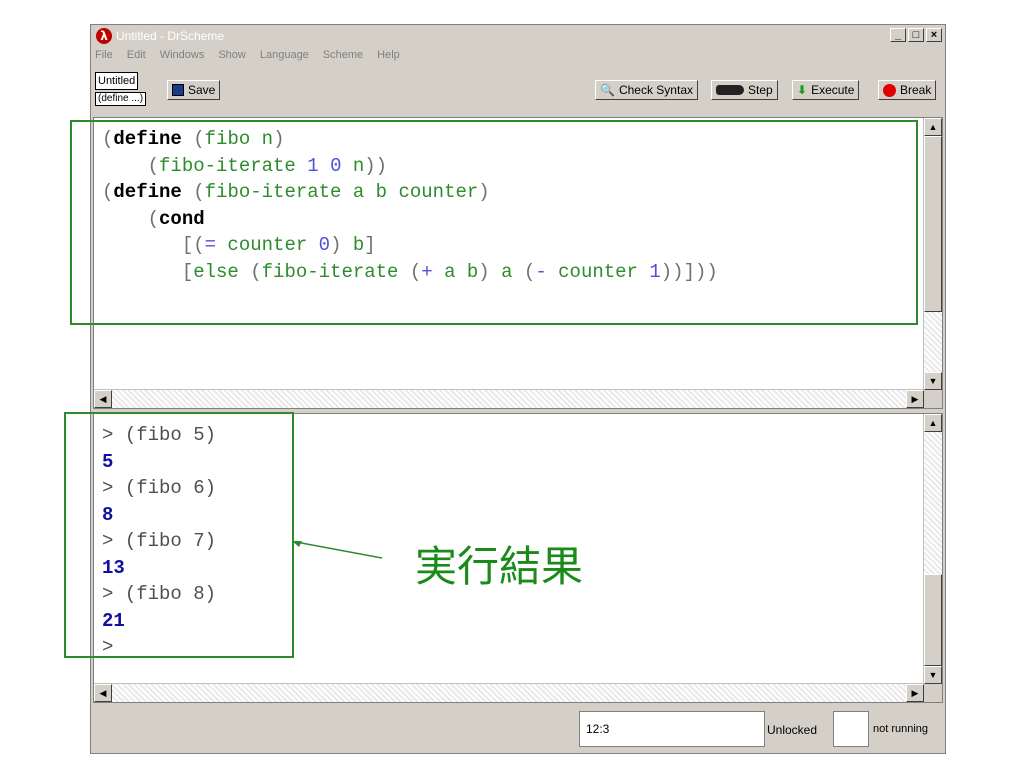 This screenshot has height=768, width=1024. Describe the element at coordinates (934, 35) in the screenshot. I see `close-button: ×` at that location.